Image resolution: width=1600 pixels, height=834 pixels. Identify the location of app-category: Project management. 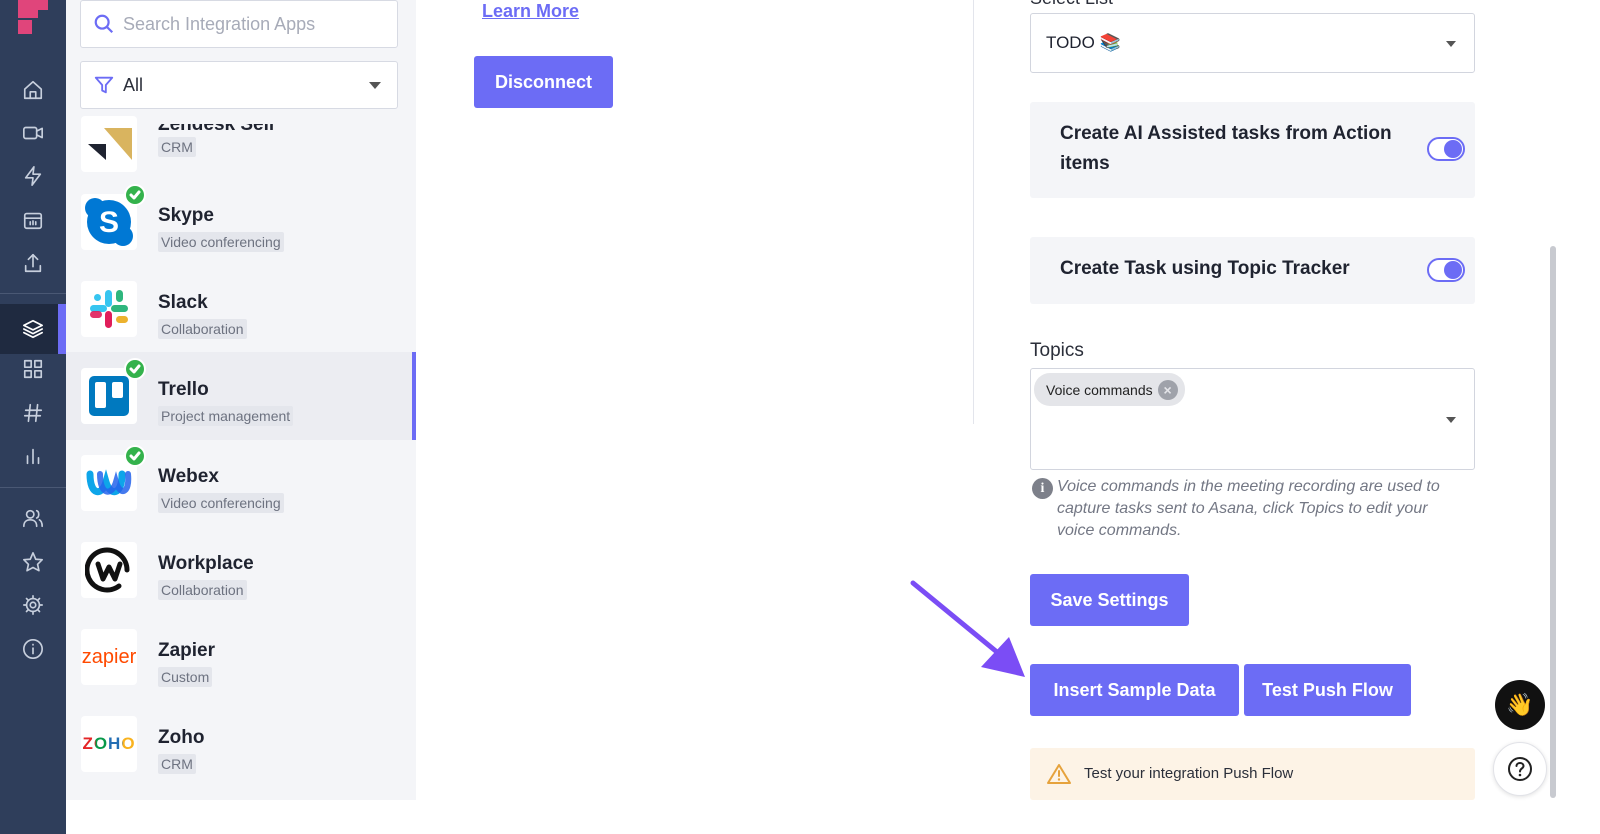
(226, 416).